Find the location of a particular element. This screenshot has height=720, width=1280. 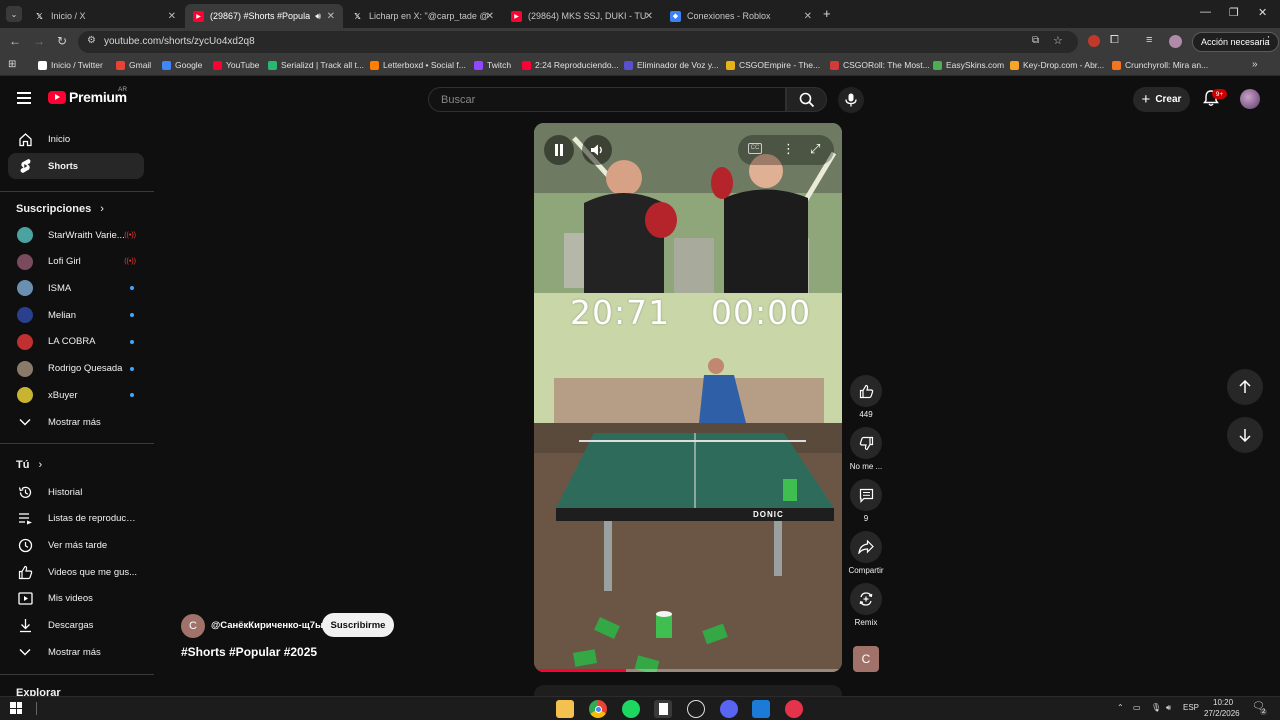

tray-chevron-icon: ⌃ is located at coordinates (1120, 707).